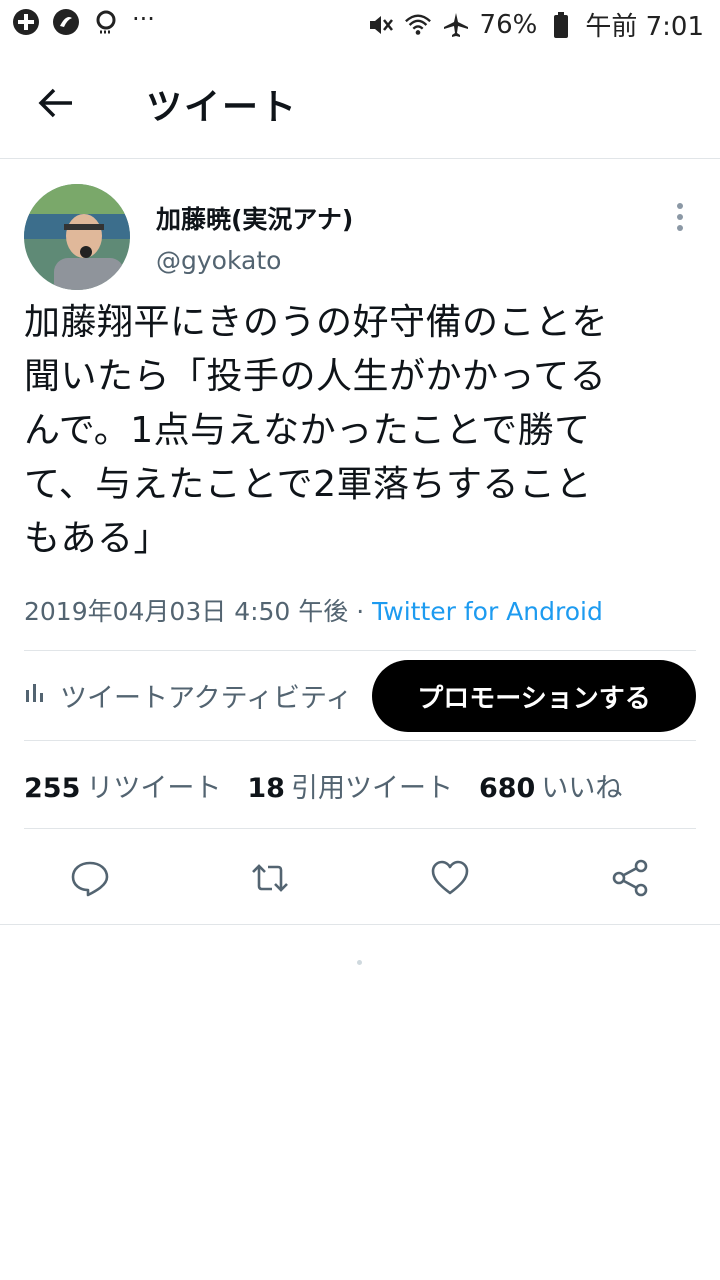 Image resolution: width=720 pixels, height=1280 pixels. What do you see at coordinates (222, 107) in the screenshot?
I see `page-title: ツイート` at bounding box center [222, 107].